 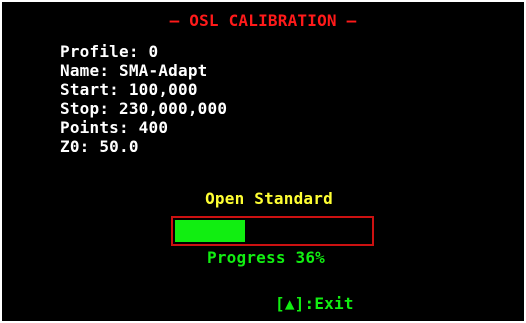 I want to click on exit-button: [▲]:Exit, so click(x=314, y=303).